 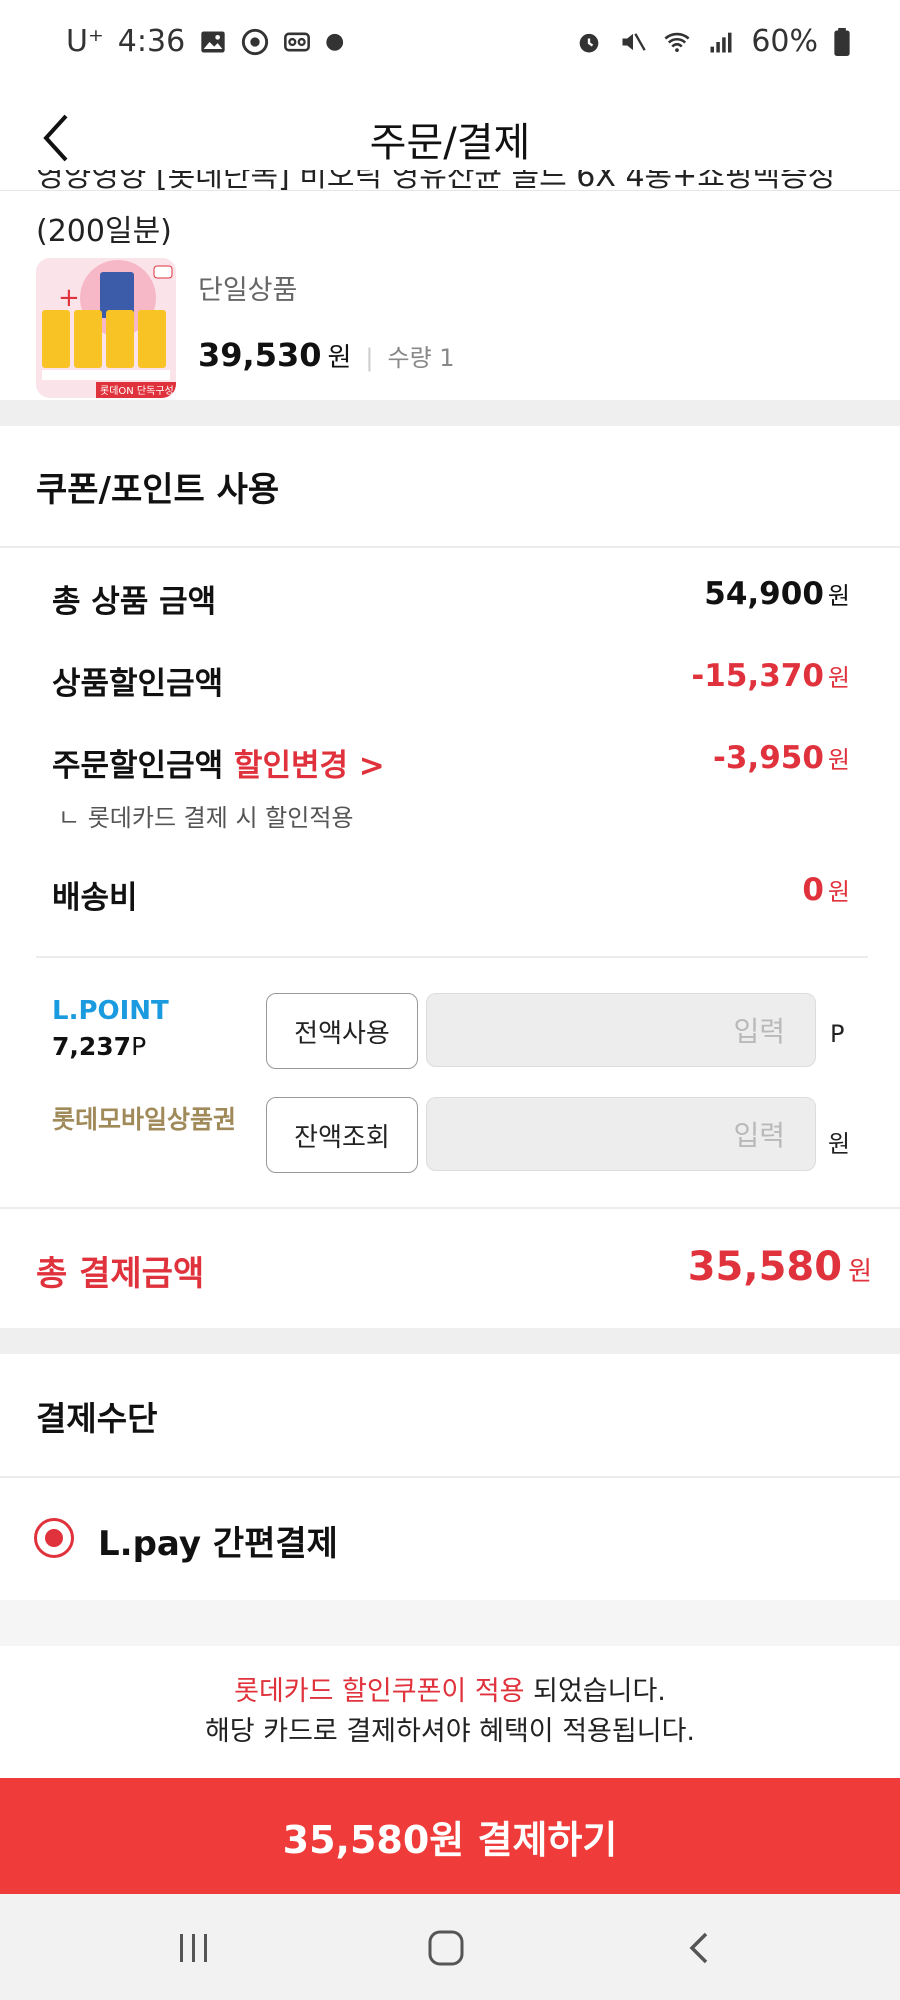 What do you see at coordinates (768, 758) in the screenshot?
I see `order-discount-amount: -3,950` at bounding box center [768, 758].